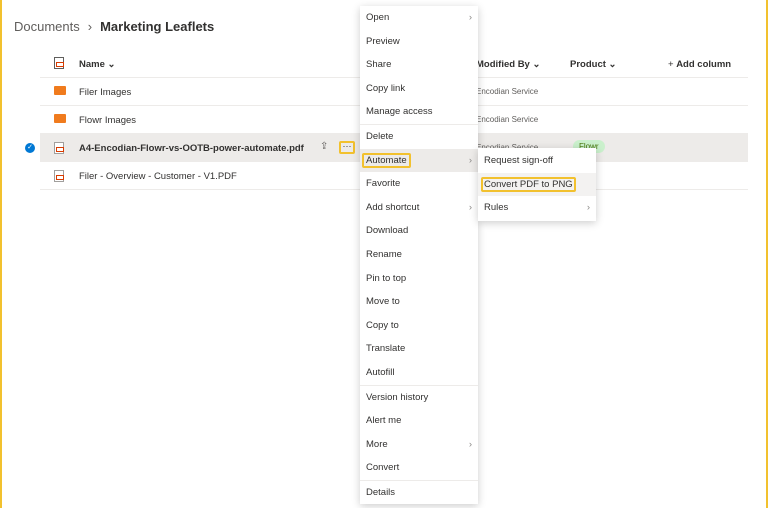  I want to click on menu-item-autofill: Autofill, so click(419, 373).